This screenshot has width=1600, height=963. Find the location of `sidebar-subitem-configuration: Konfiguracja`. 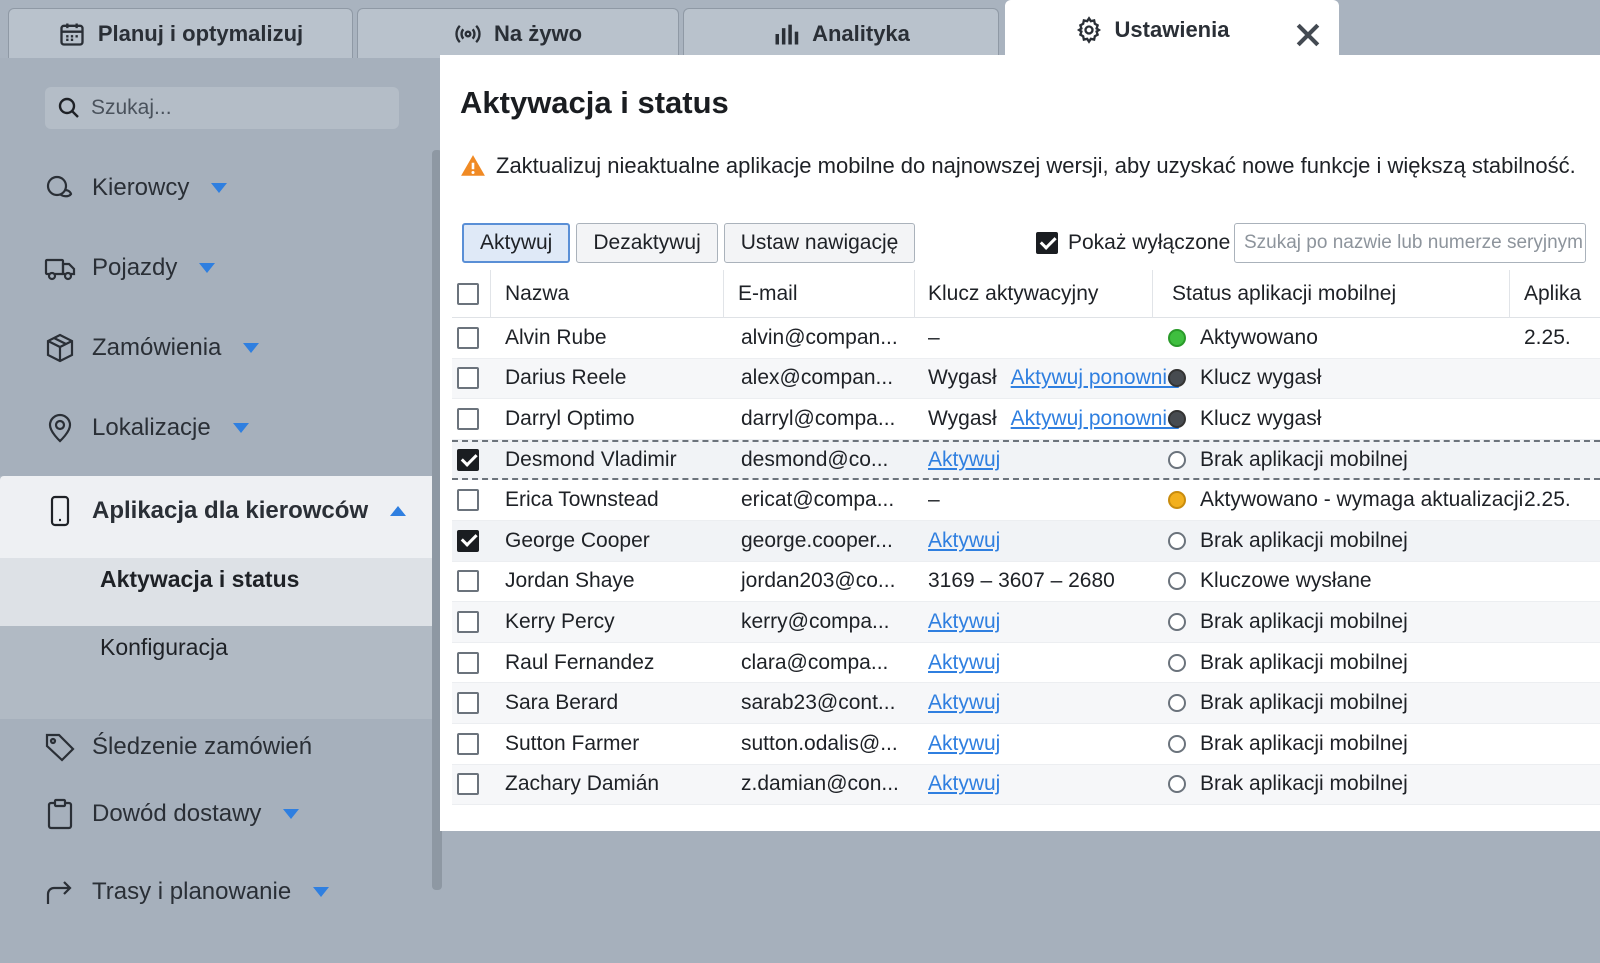

sidebar-subitem-configuration: Konfiguracja is located at coordinates (164, 647).